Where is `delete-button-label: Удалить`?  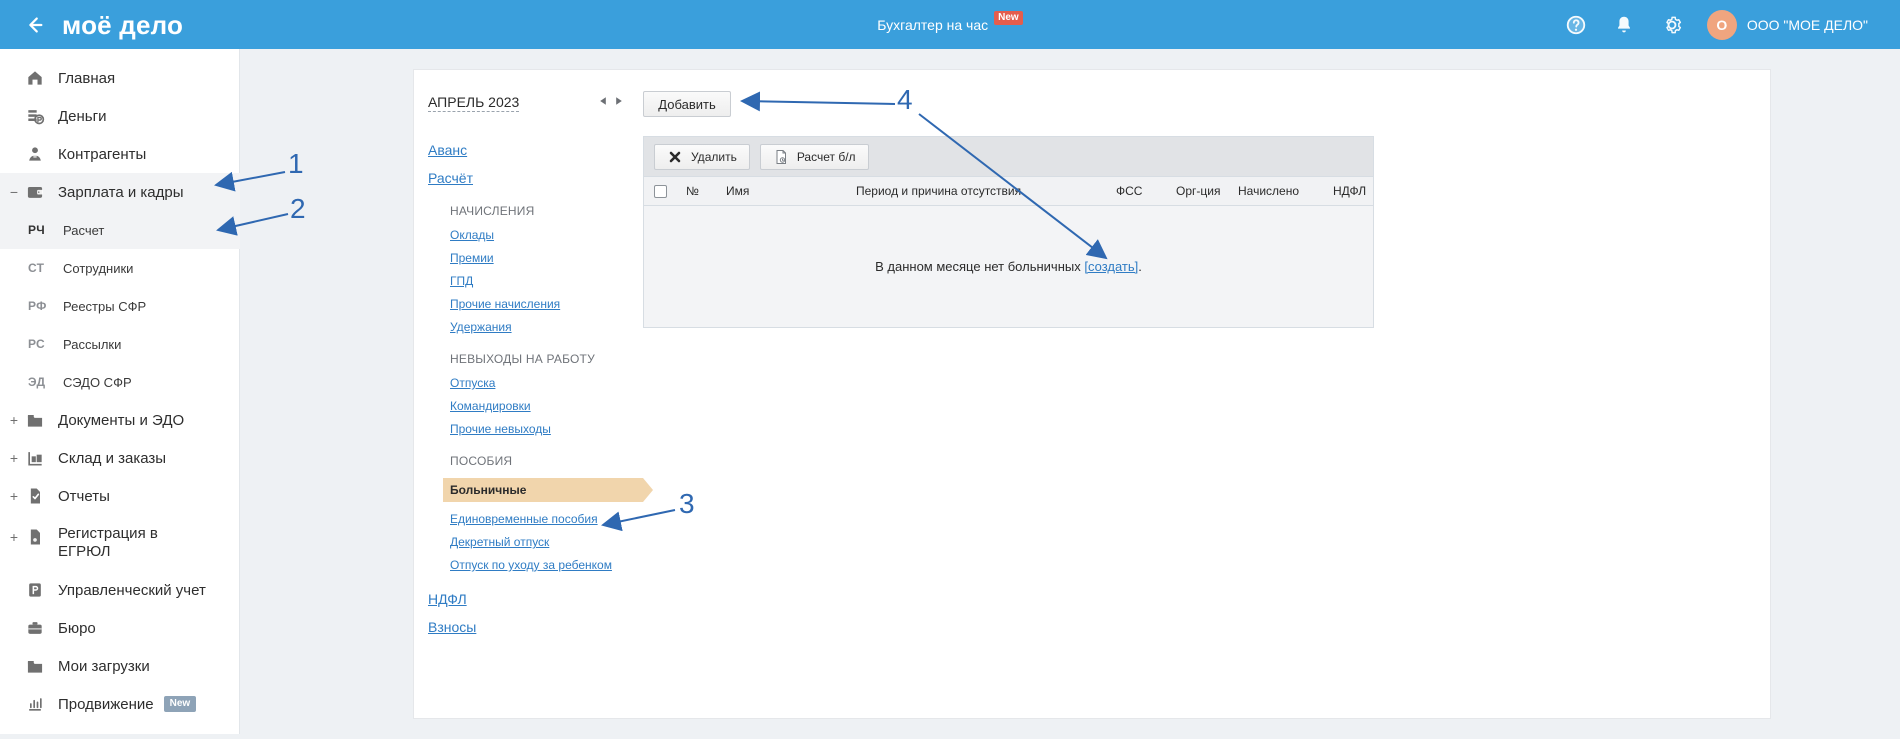
delete-button-label: Удалить is located at coordinates (714, 156).